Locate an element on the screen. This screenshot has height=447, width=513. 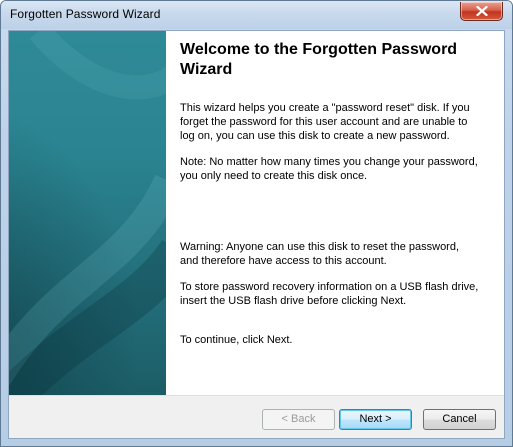
page-title: Welcome to the Forgotten Password Wizard is located at coordinates (319, 59).